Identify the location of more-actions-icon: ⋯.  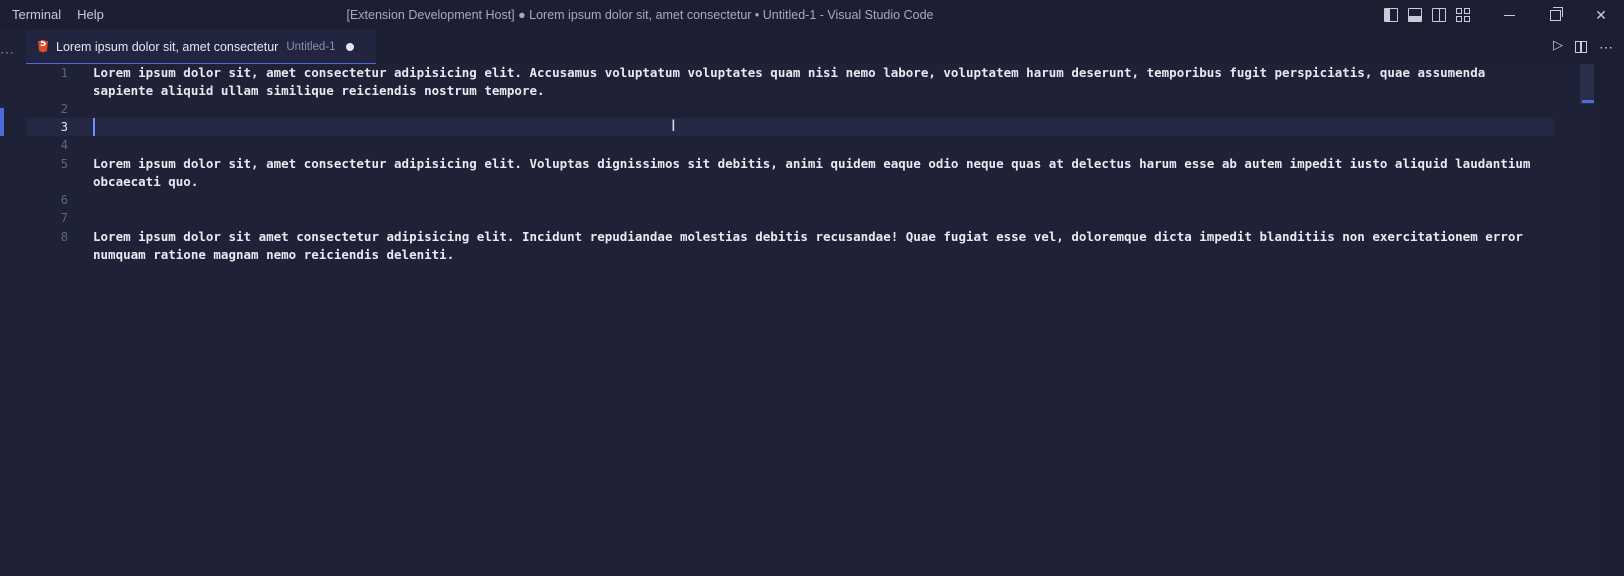
(1606, 47).